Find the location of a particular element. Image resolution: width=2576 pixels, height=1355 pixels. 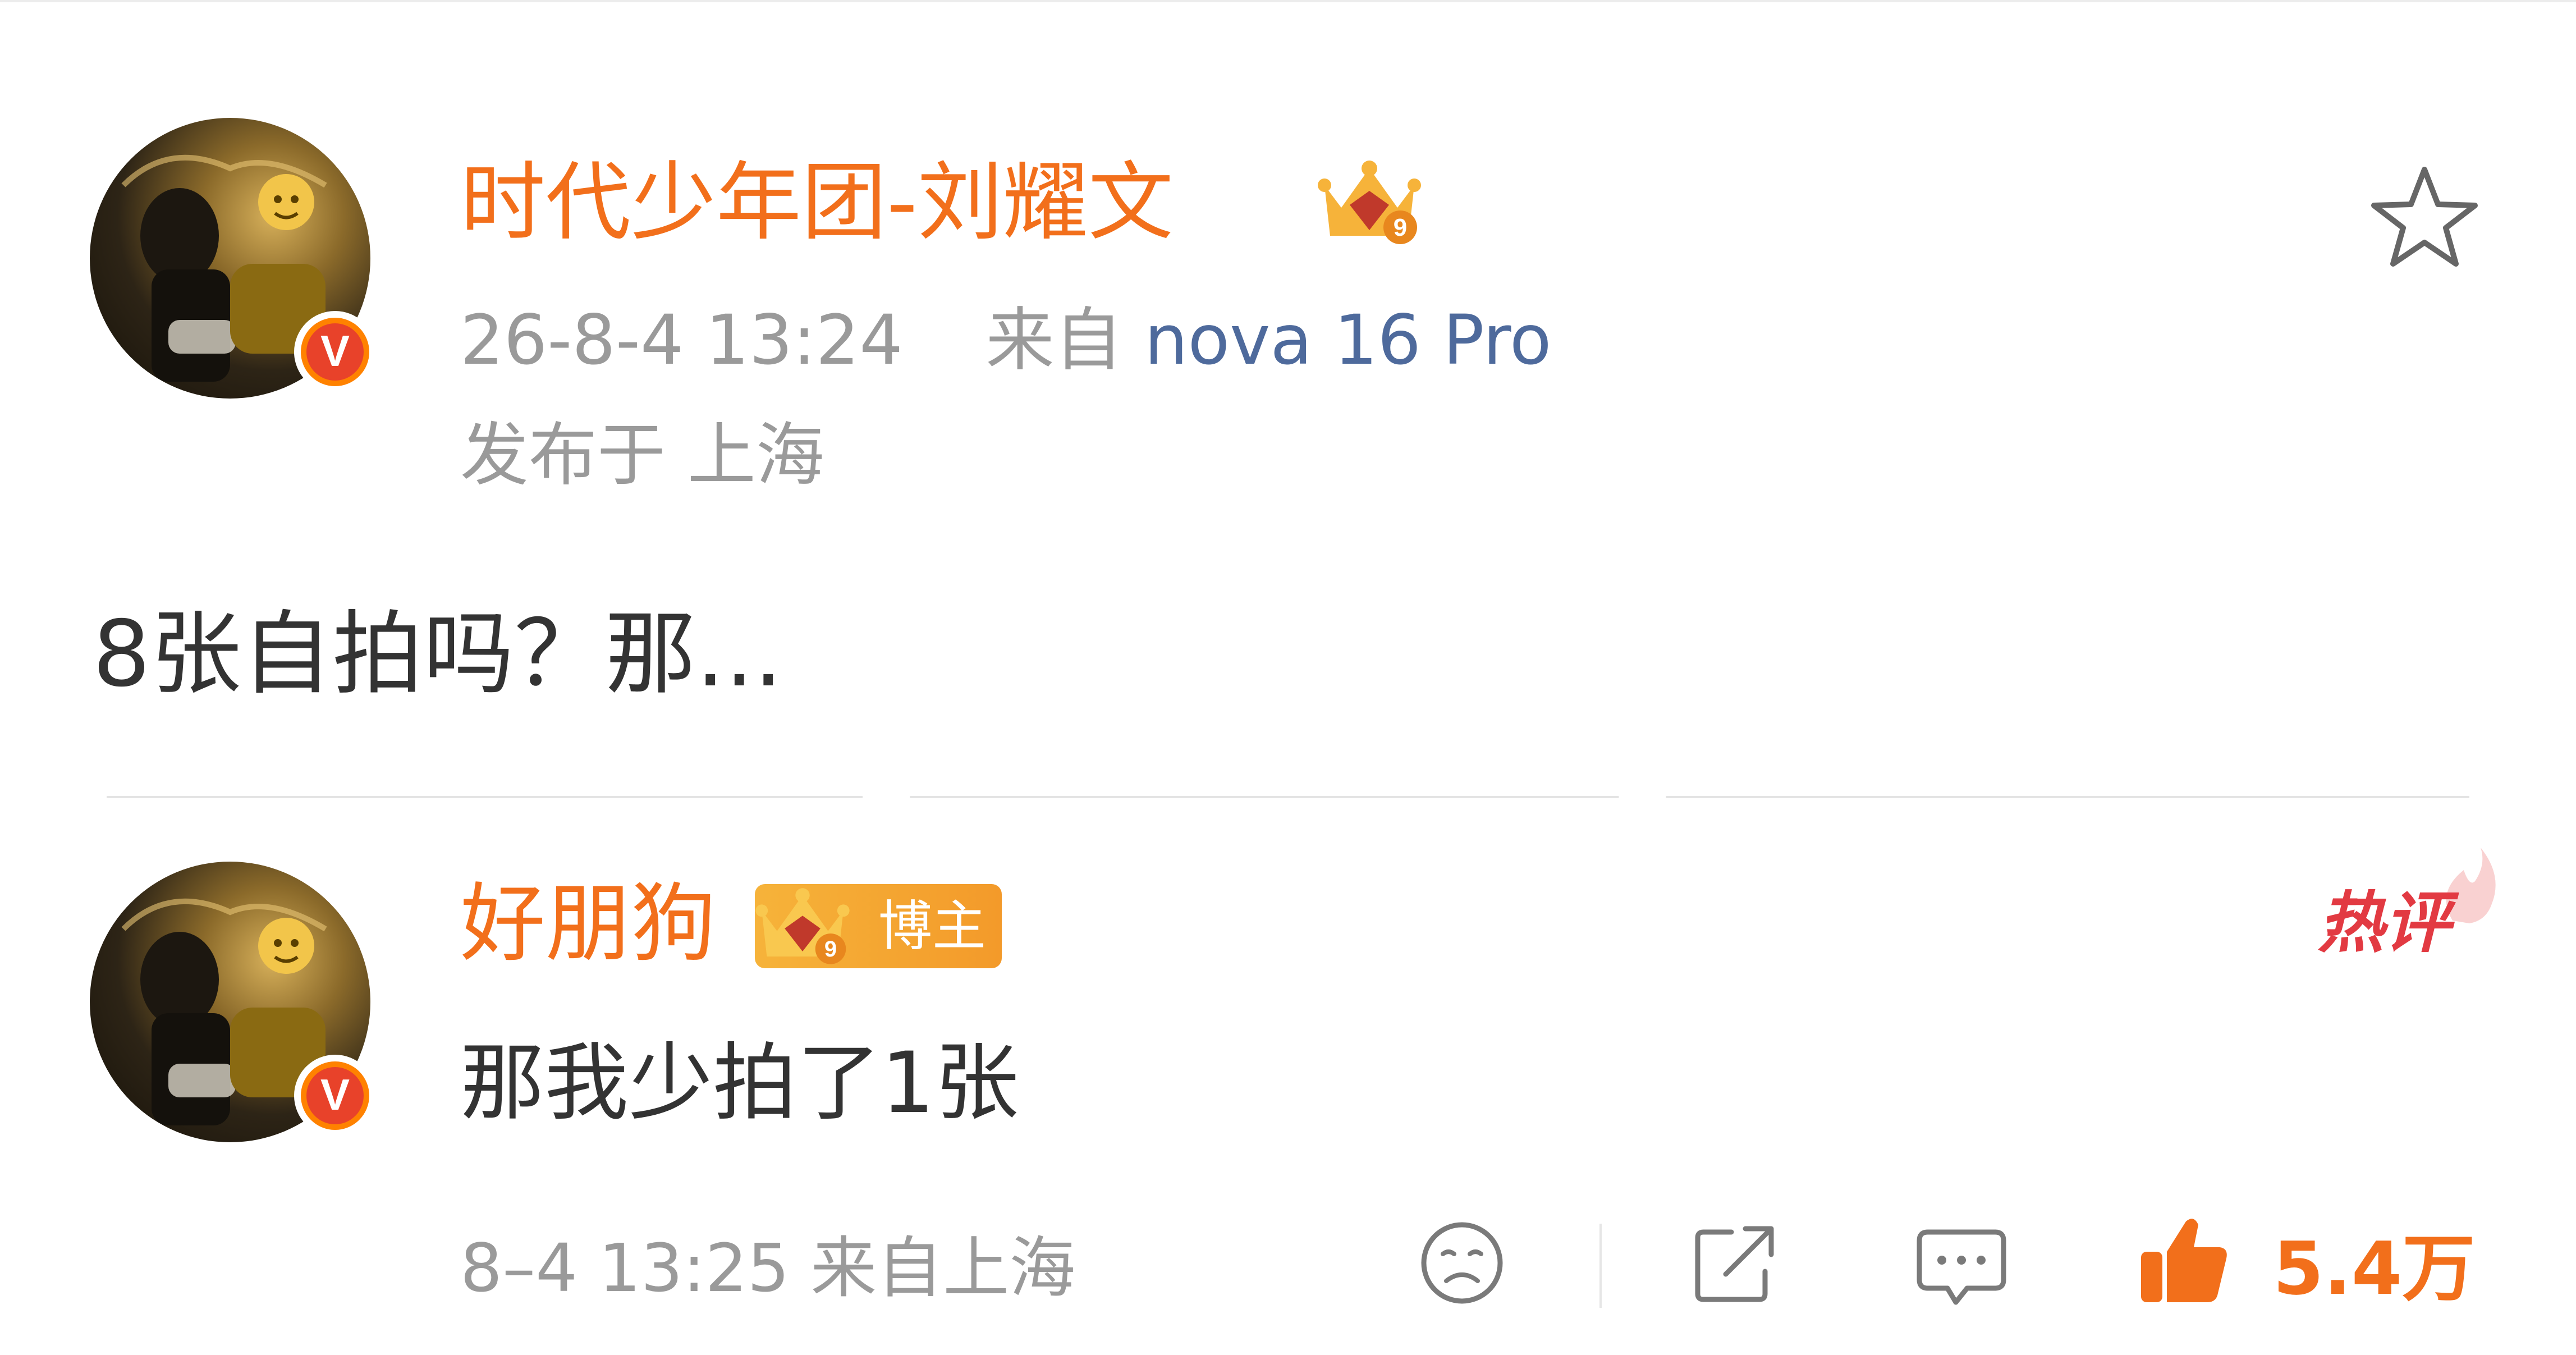

action-separator is located at coordinates (1600, 1266).